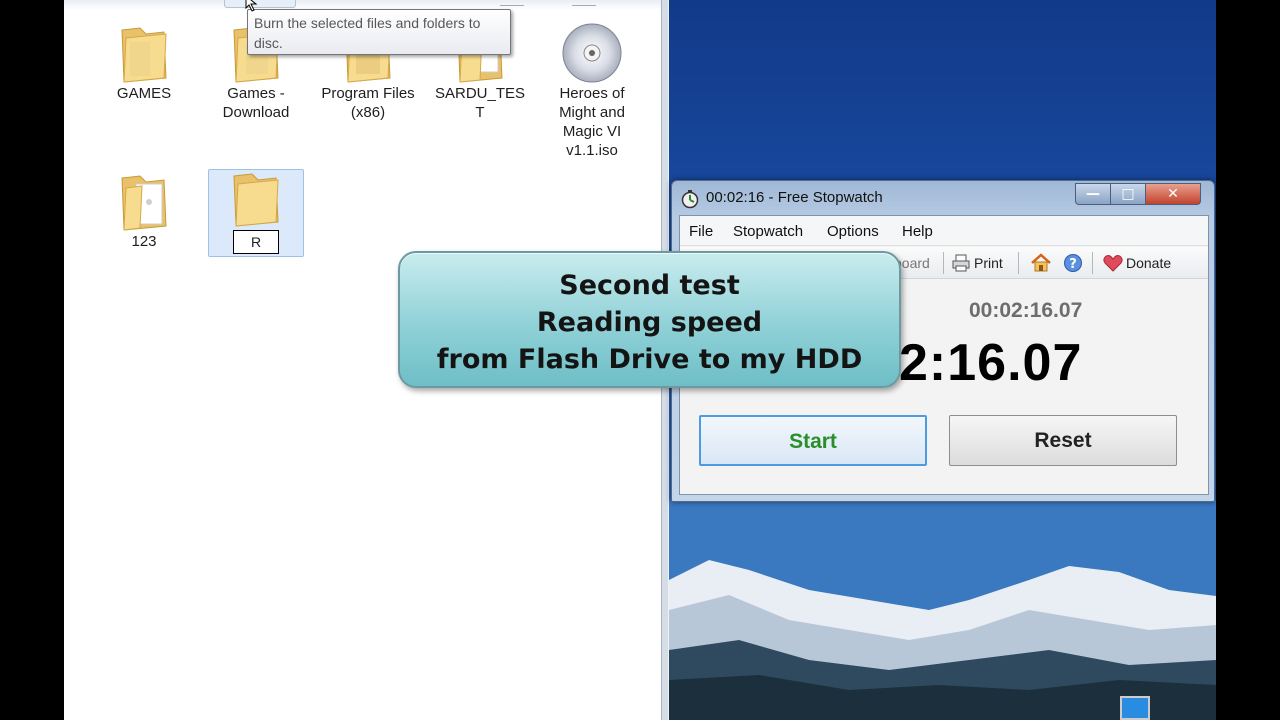  Describe the element at coordinates (1093, 194) in the screenshot. I see `minimize-button: —` at that location.